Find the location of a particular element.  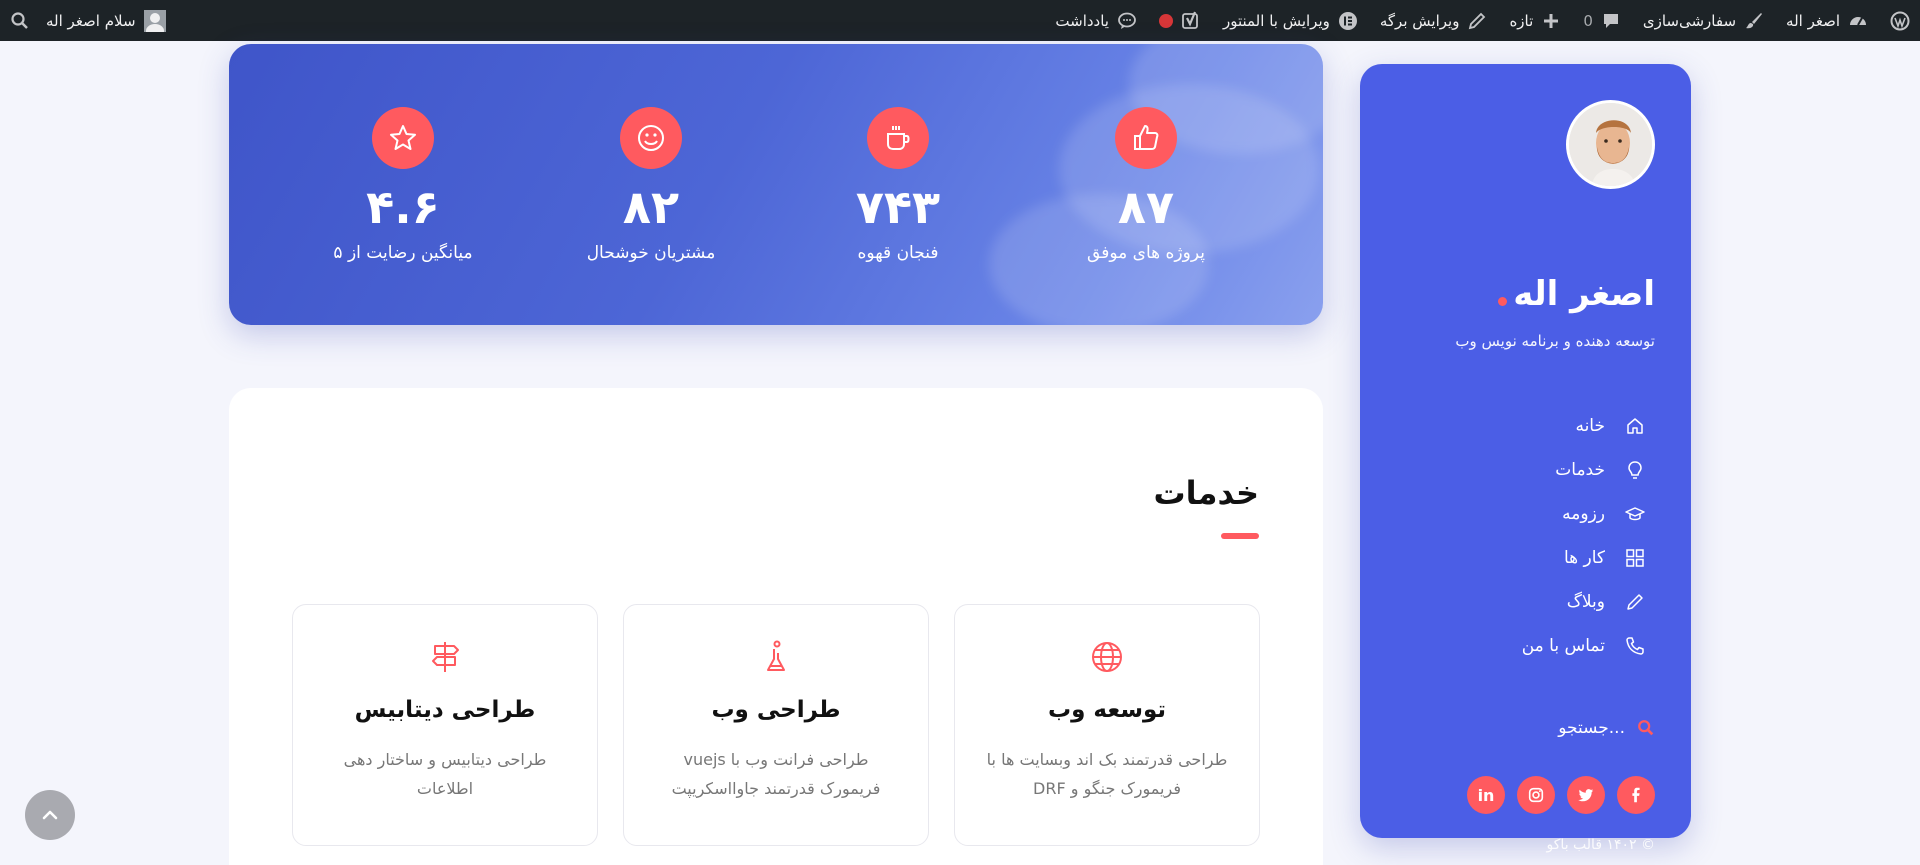

customize-link: سفارشی‌سازی is located at coordinates (1703, 21).